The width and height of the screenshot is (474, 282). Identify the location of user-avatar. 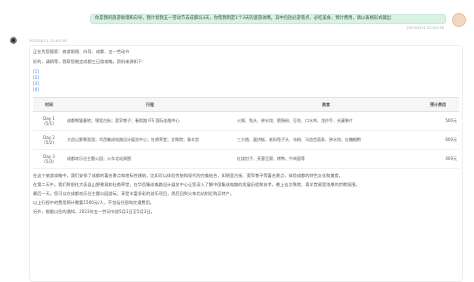
(459, 20).